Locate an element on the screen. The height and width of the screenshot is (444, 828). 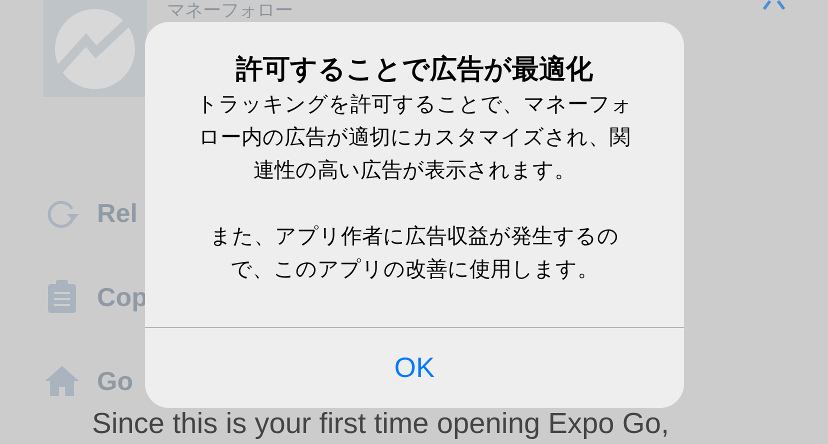
home-icon is located at coordinates (62, 381).